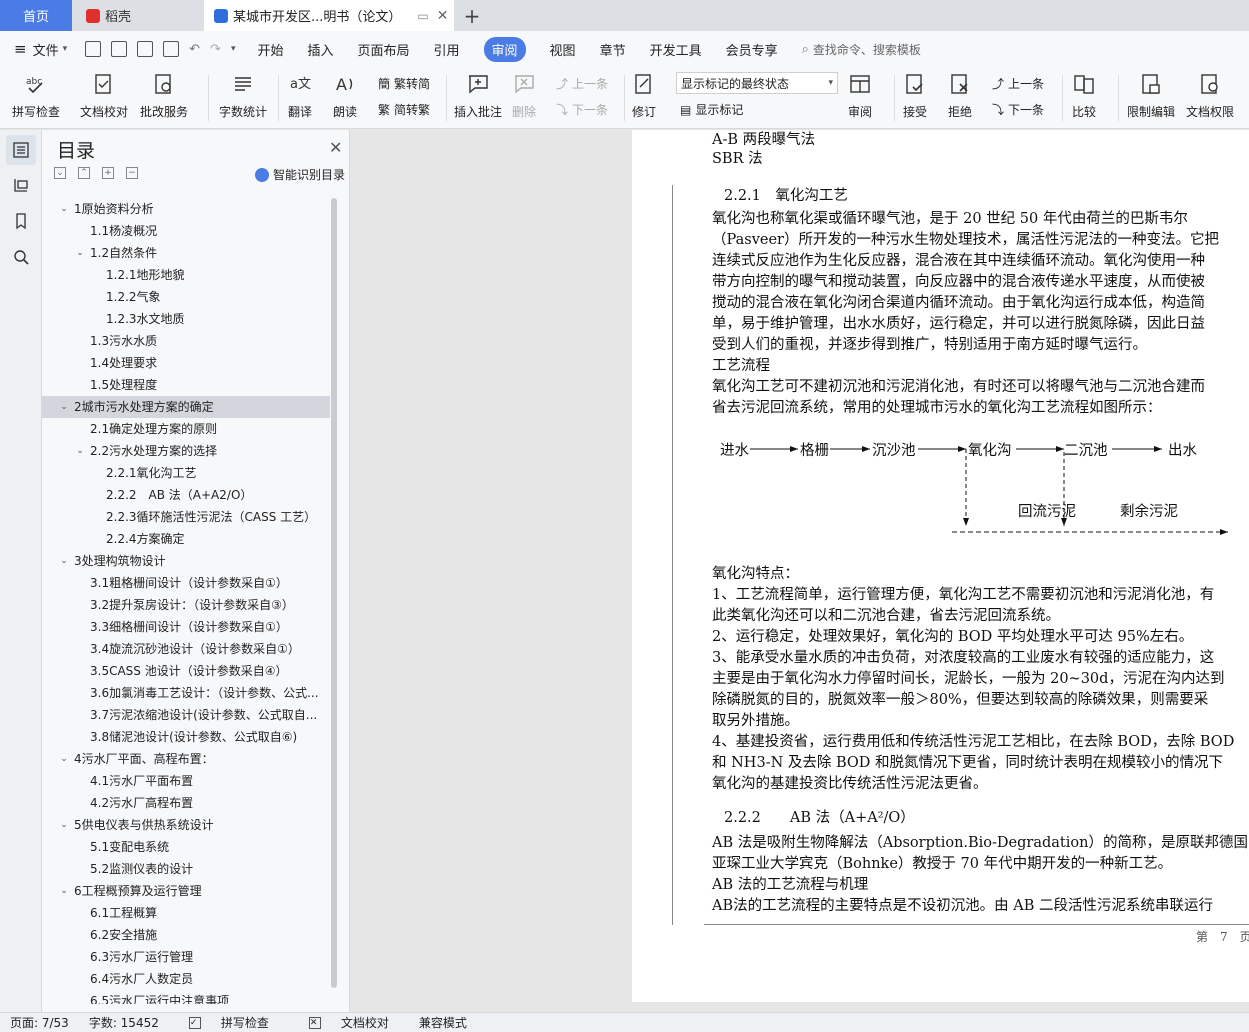  Describe the element at coordinates (186, 539) in the screenshot. I see `toc-item: 2.2.4方案确定` at that location.